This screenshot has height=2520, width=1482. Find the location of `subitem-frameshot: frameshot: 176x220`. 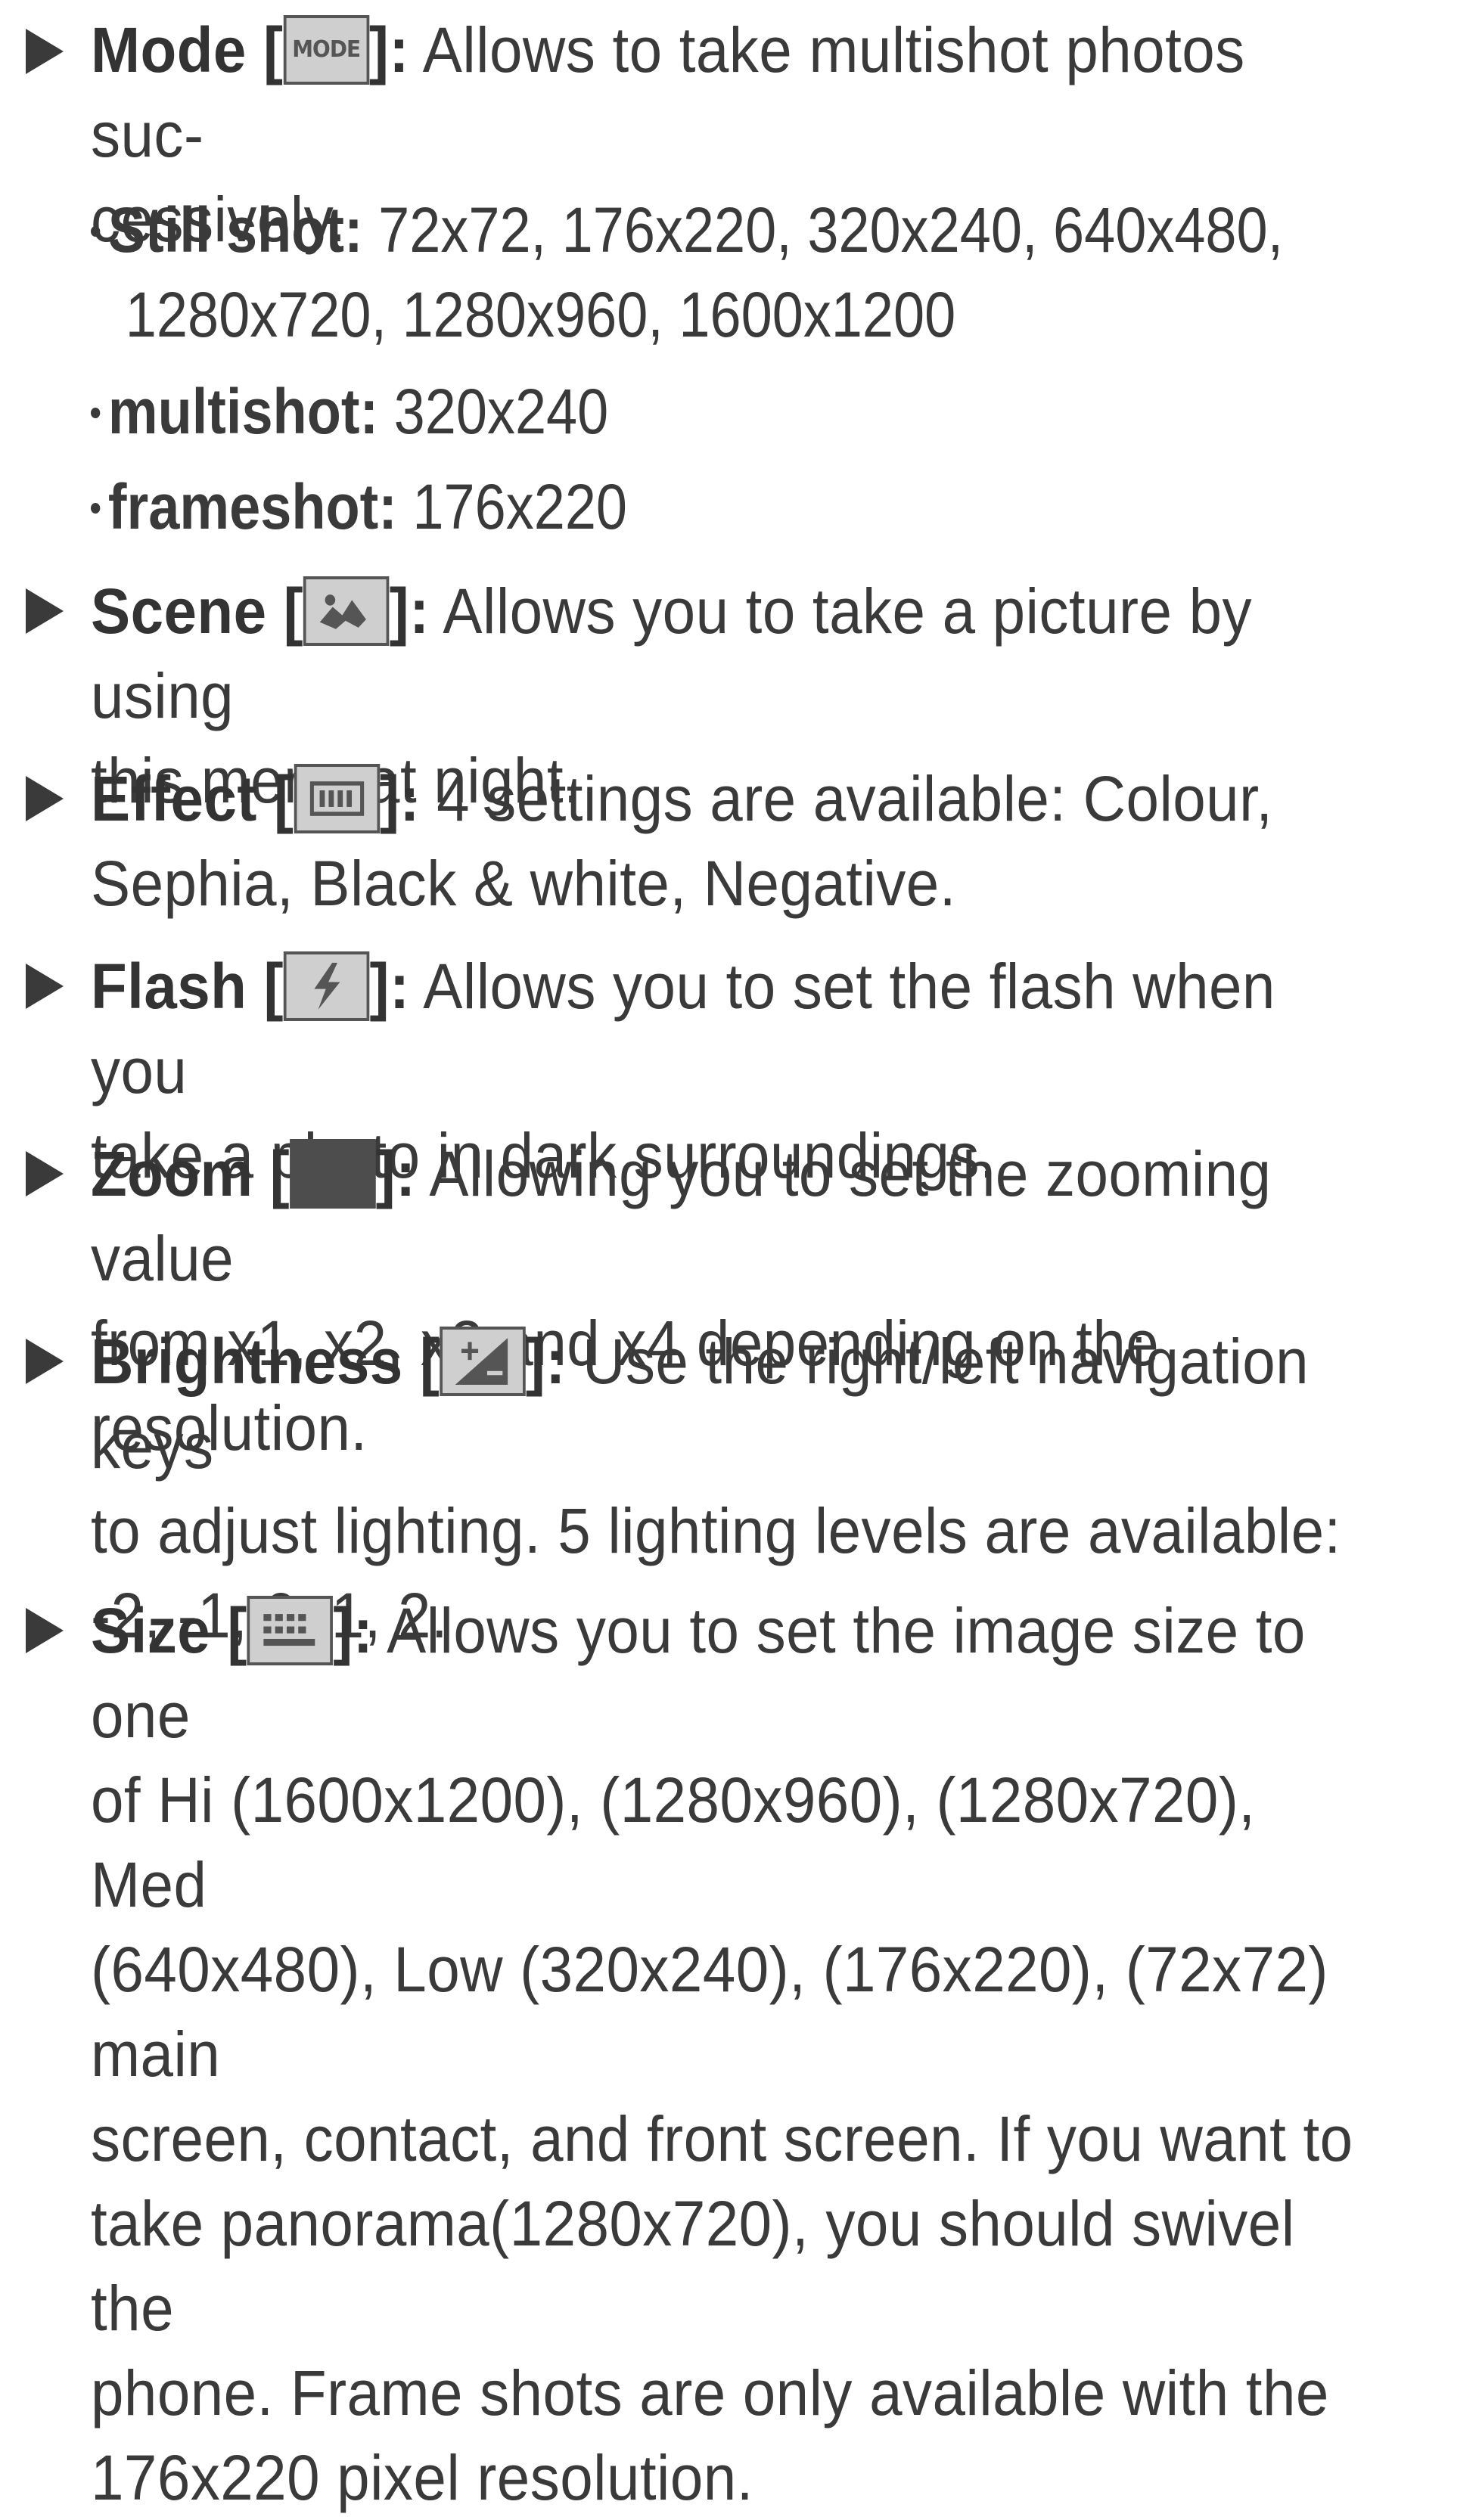

subitem-frameshot: frameshot: 176x220 is located at coordinates (690, 506).